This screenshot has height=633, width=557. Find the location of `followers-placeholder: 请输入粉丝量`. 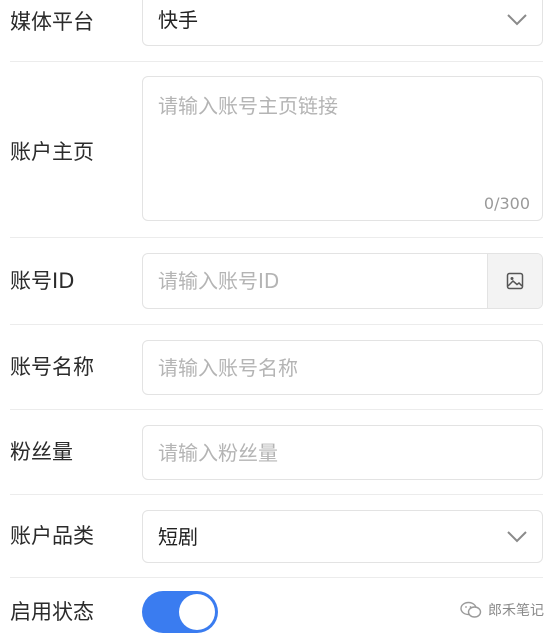

followers-placeholder: 请输入粉丝量 is located at coordinates (218, 452).